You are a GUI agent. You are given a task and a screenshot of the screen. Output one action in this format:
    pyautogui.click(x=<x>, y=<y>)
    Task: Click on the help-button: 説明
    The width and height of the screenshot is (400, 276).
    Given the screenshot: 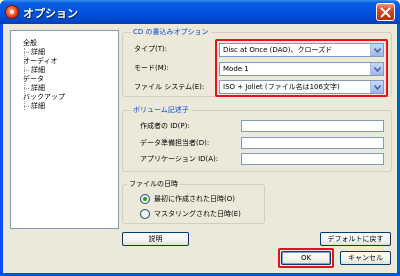 What is the action you would take?
    pyautogui.click(x=155, y=239)
    